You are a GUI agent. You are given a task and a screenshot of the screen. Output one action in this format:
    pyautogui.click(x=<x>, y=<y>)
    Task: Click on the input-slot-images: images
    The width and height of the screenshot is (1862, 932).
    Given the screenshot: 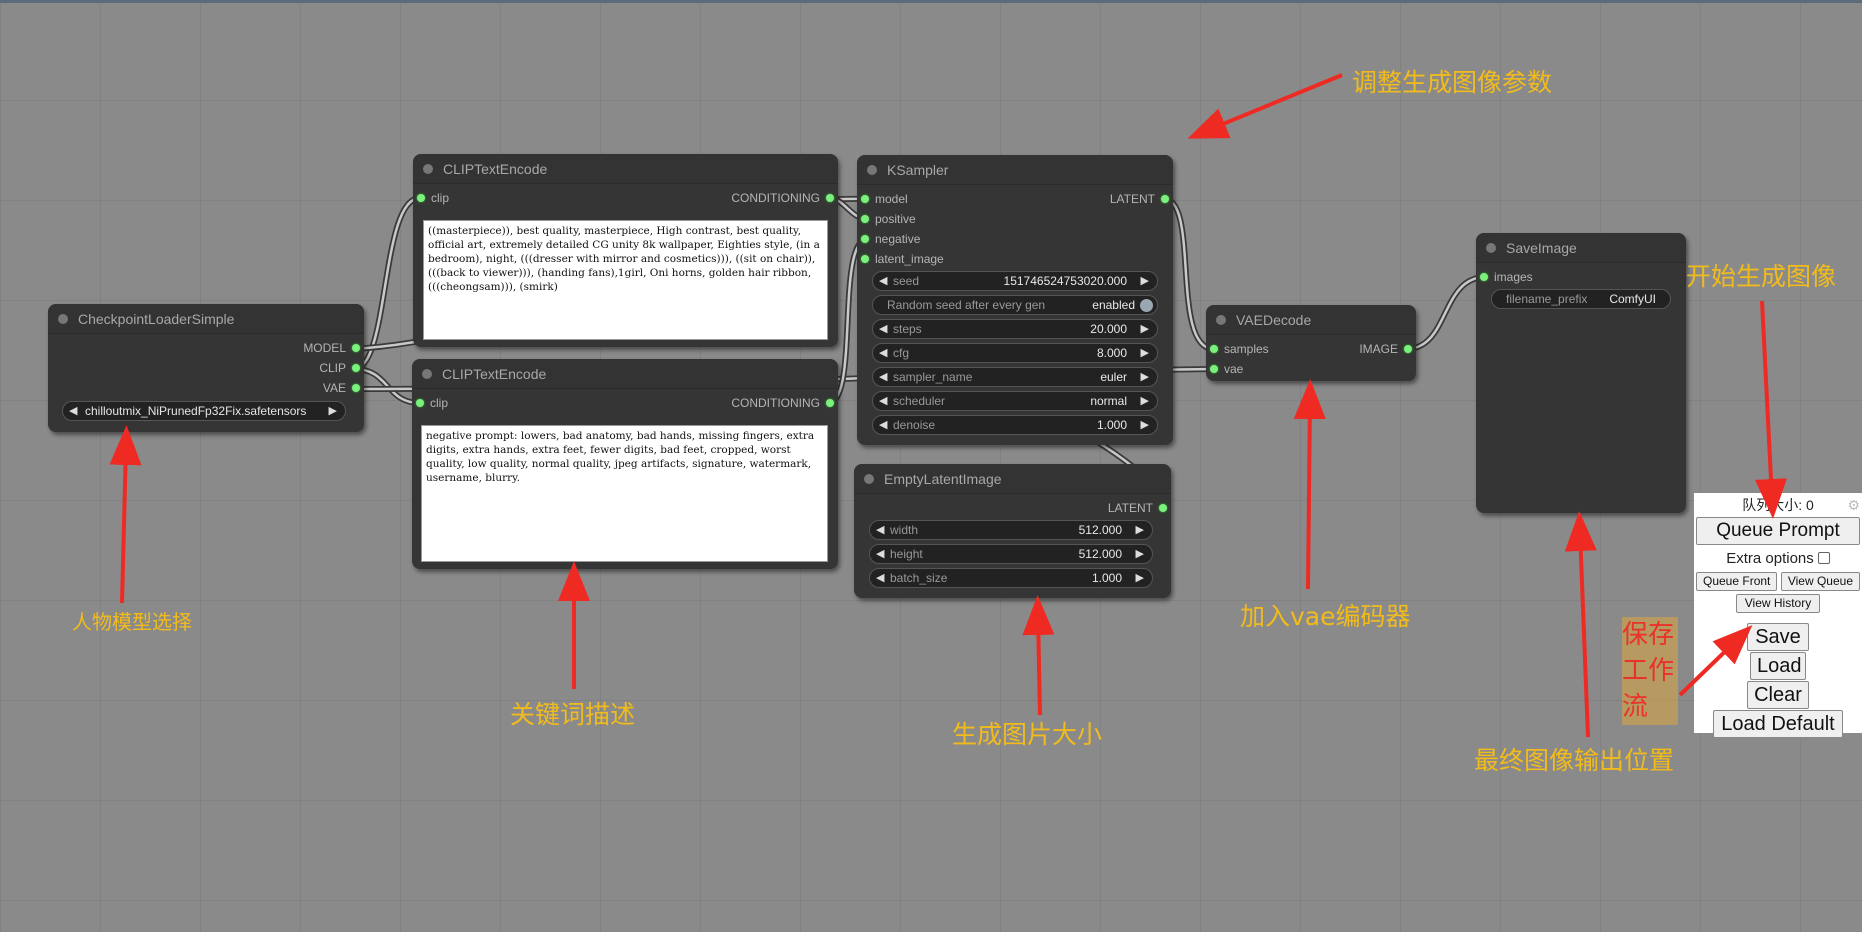 What is the action you would take?
    pyautogui.click(x=1504, y=277)
    